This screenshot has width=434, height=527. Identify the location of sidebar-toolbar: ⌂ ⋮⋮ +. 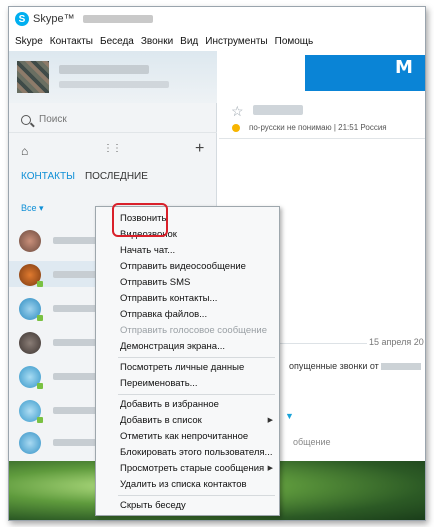
(113, 150).